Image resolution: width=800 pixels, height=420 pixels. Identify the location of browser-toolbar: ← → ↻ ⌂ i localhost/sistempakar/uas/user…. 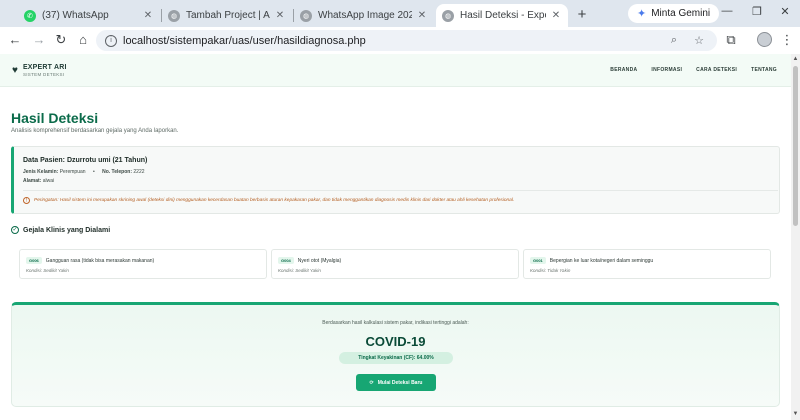
(400, 40).